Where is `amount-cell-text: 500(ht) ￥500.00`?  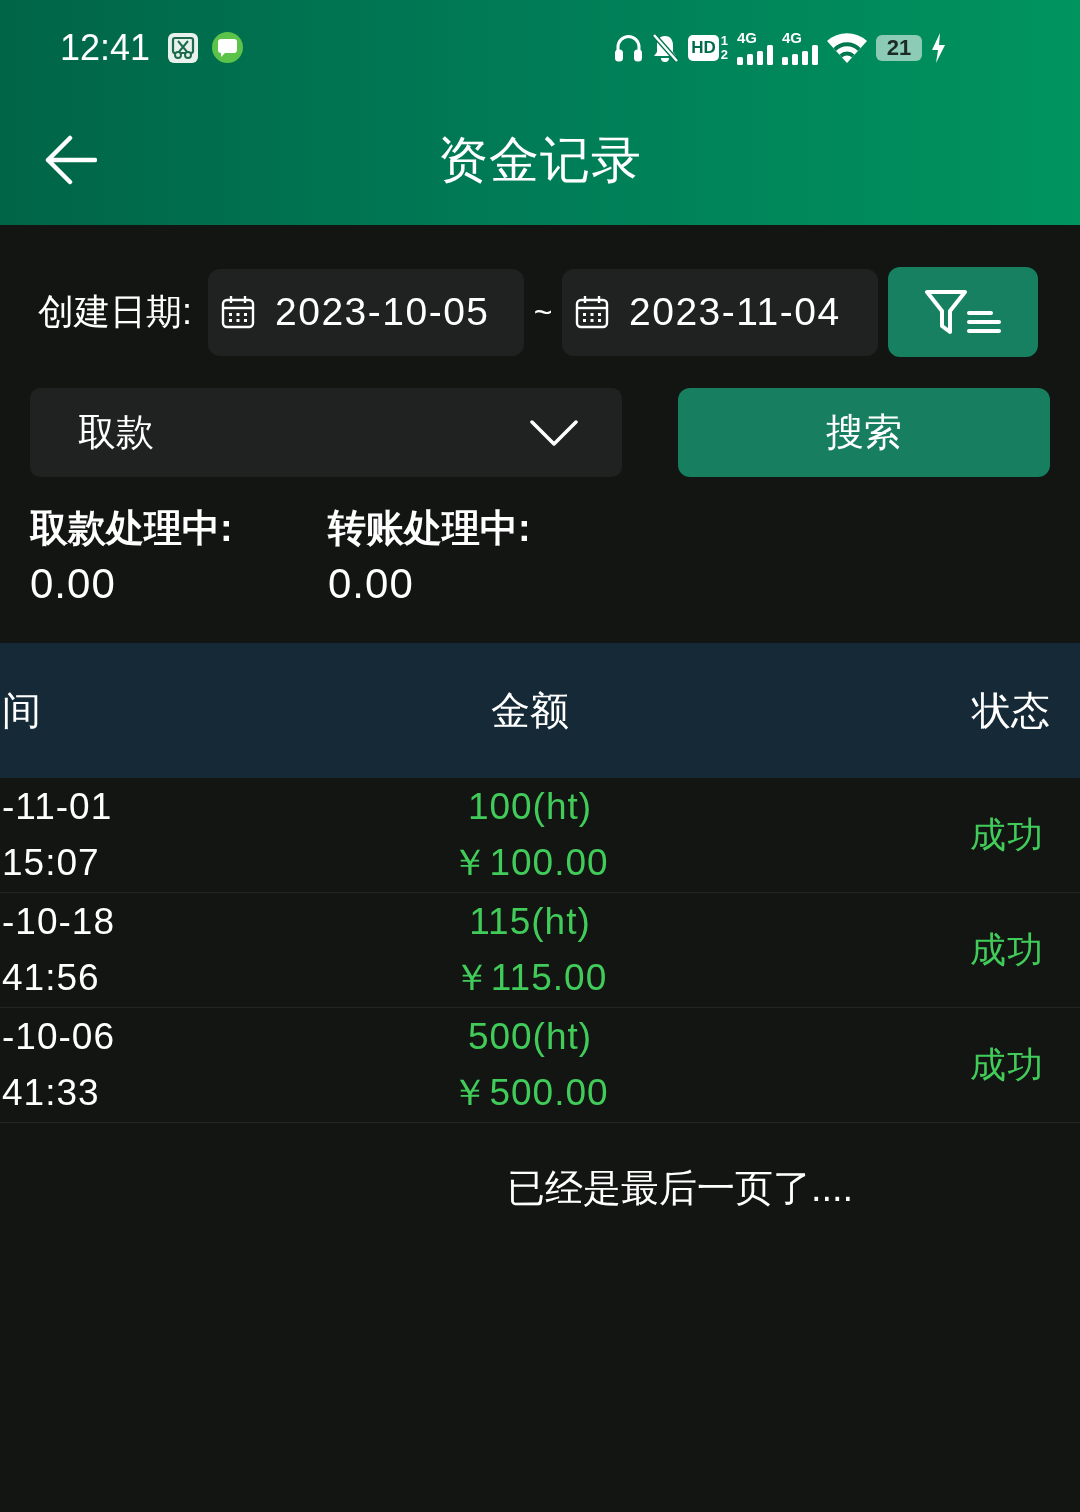
amount-cell-text: 500(ht) ￥500.00 is located at coordinates (530, 1065).